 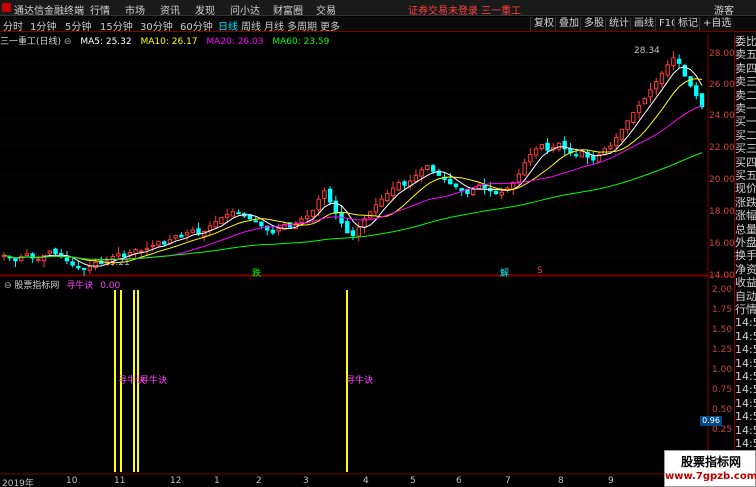 I want to click on side-panel-label: 委比, so click(x=745, y=41).